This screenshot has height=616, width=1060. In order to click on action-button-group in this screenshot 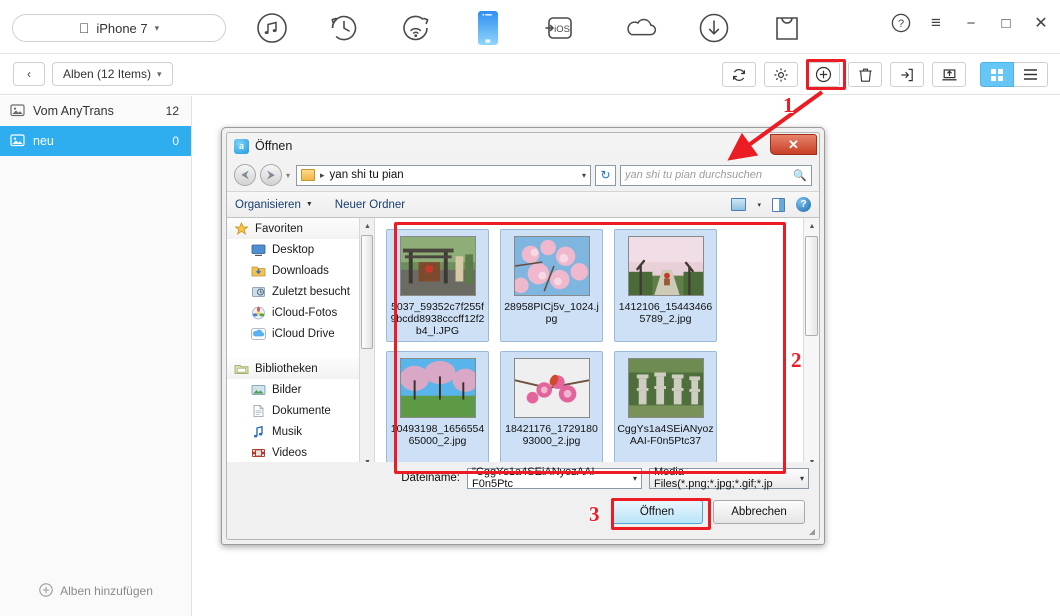, I will do `click(881, 74)`.